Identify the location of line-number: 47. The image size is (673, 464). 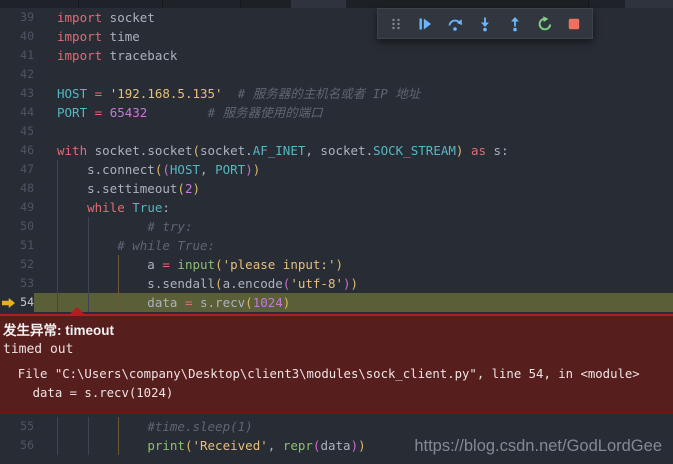
(17, 169).